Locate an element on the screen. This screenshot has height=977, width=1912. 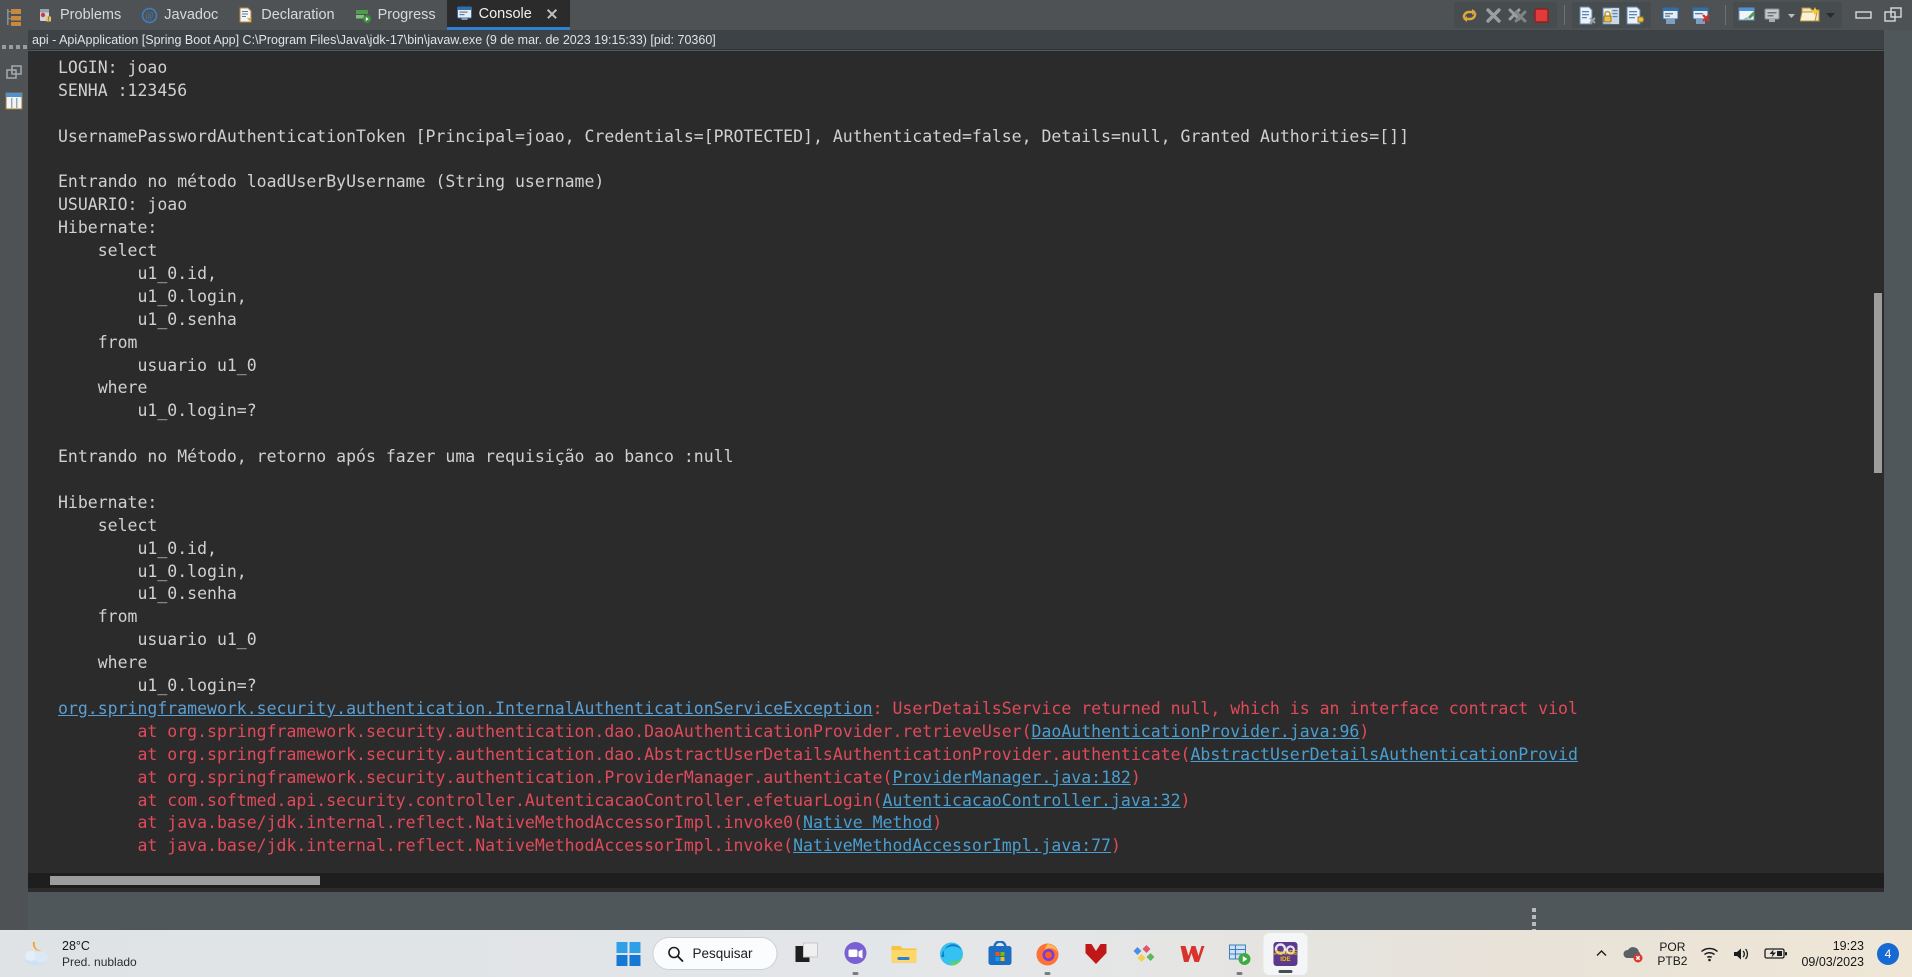
tab-progress: Progress is located at coordinates (396, 15).